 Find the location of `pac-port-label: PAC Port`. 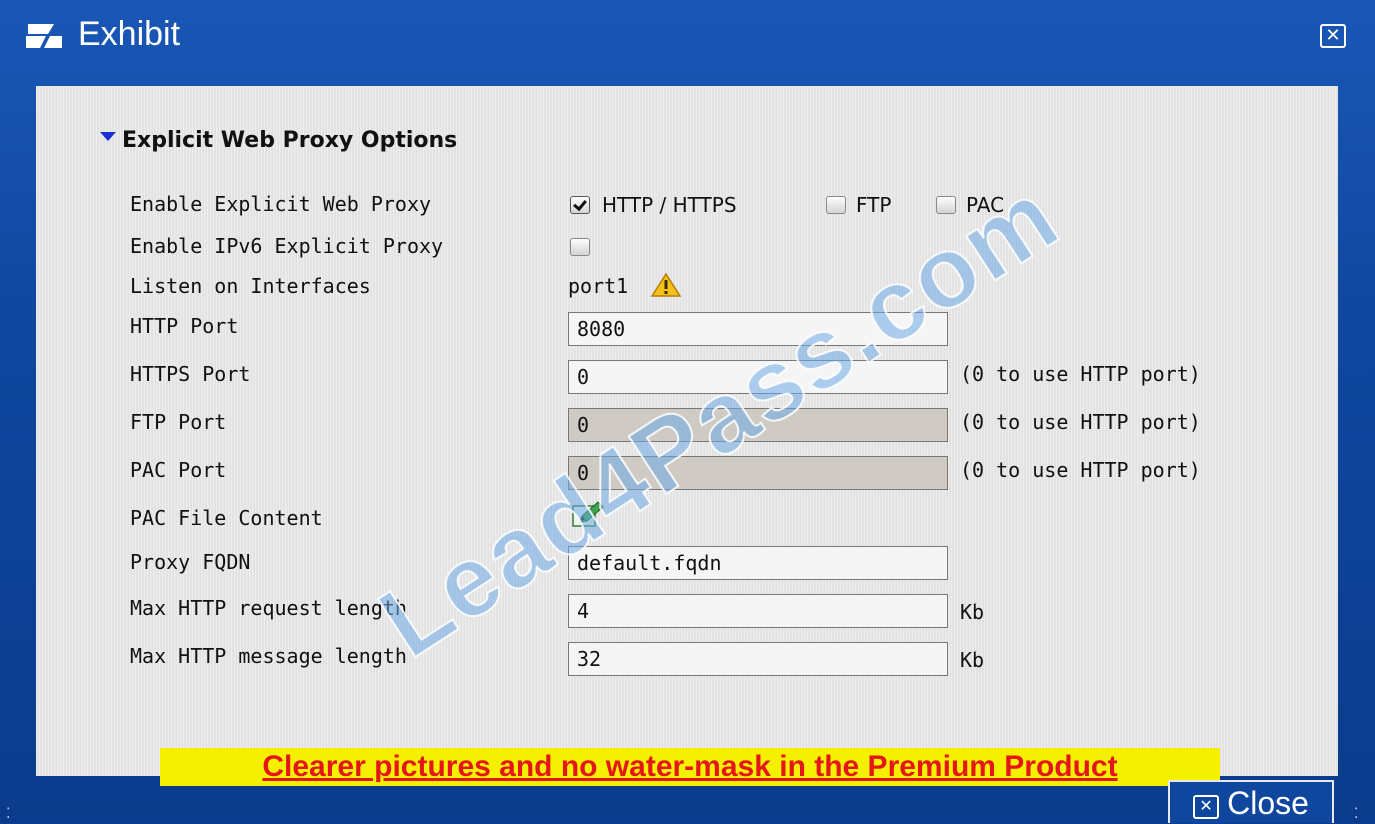

pac-port-label: PAC Port is located at coordinates (178, 470).